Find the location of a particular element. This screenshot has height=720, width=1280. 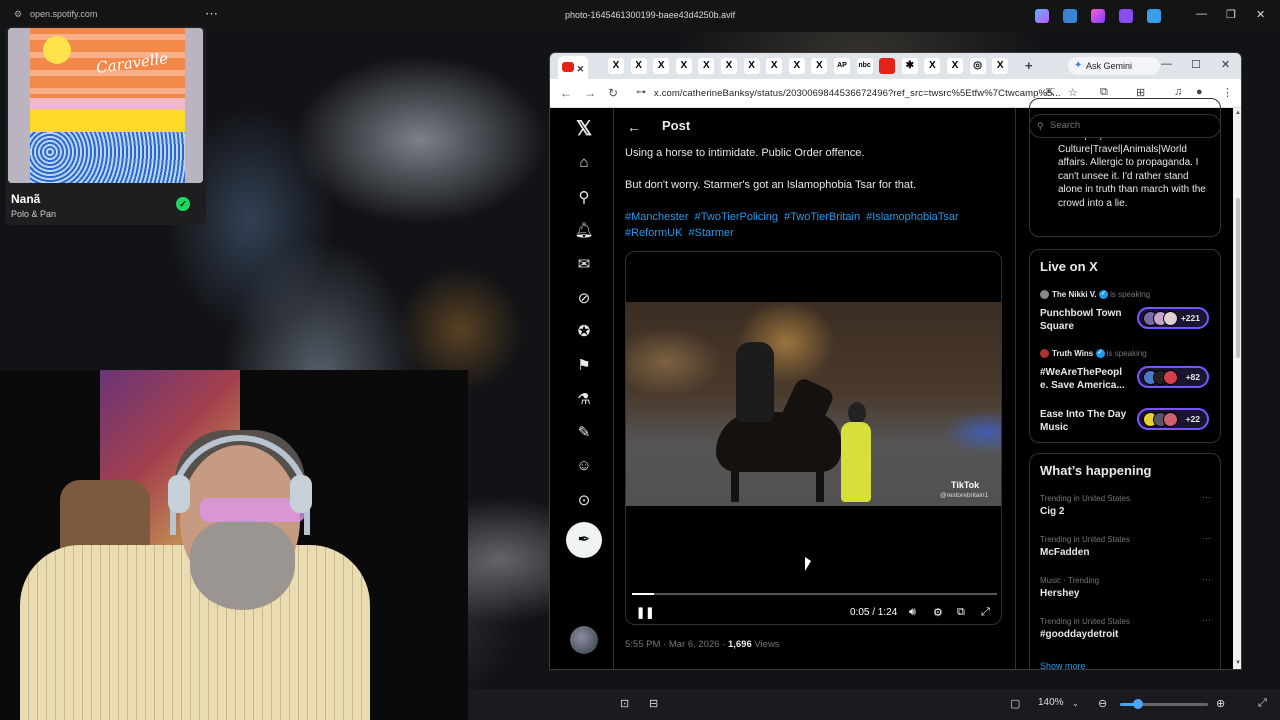

explore-icon: ⚲ is located at coordinates (584, 197).